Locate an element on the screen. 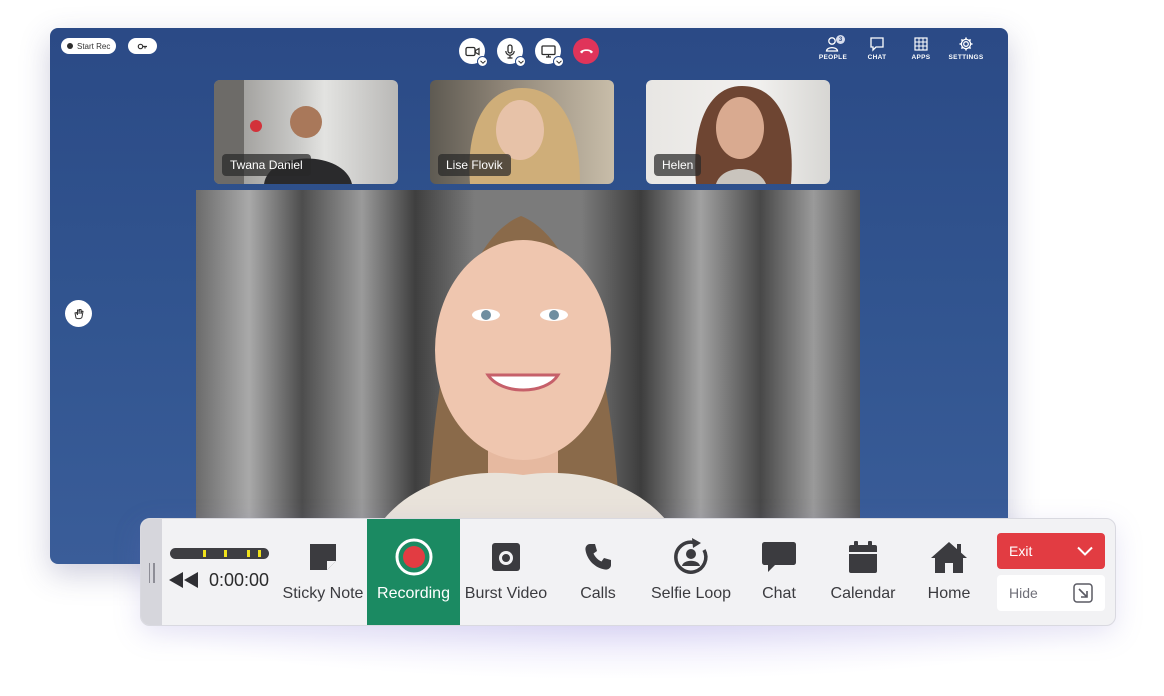 The image size is (1164, 696). microphone-toggle-button is located at coordinates (511, 52).